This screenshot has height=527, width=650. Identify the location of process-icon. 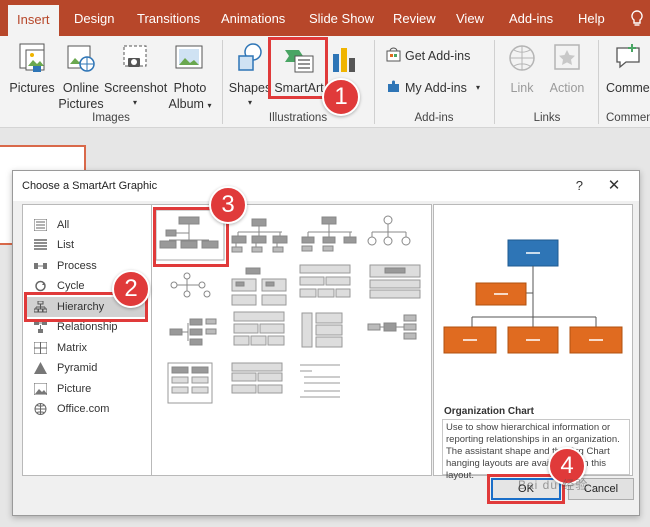
(40, 266).